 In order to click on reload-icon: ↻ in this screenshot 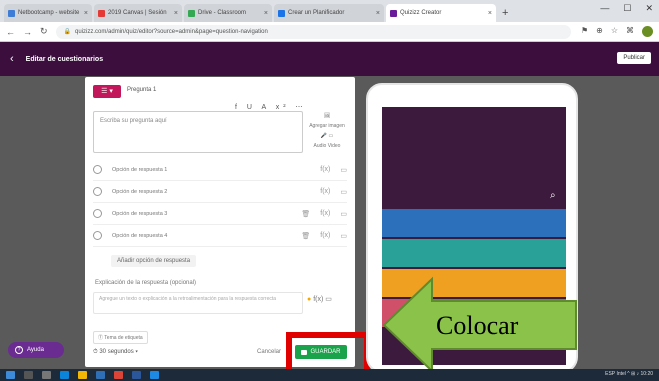, I will do `click(44, 31)`.